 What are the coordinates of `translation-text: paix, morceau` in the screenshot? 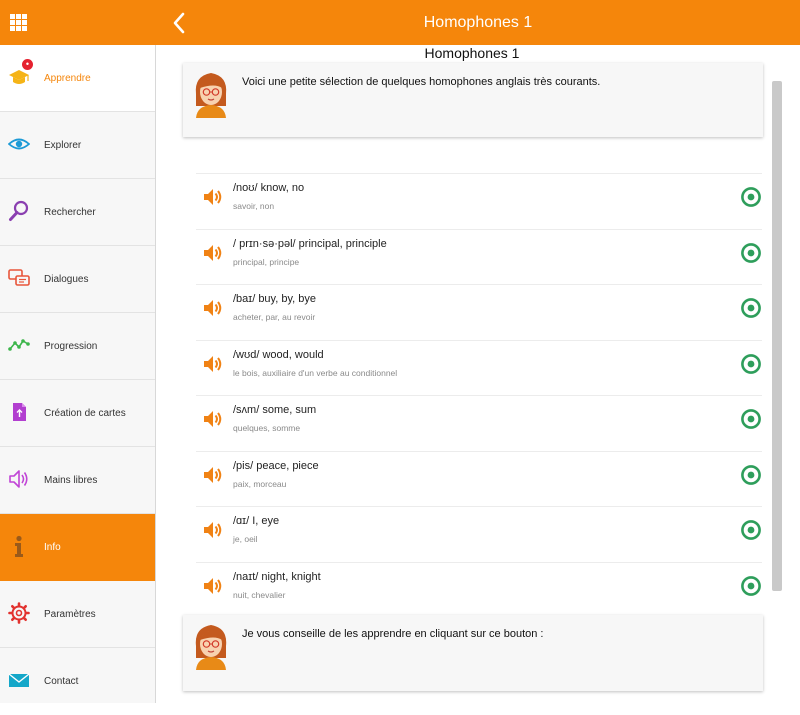 It's located at (260, 483).